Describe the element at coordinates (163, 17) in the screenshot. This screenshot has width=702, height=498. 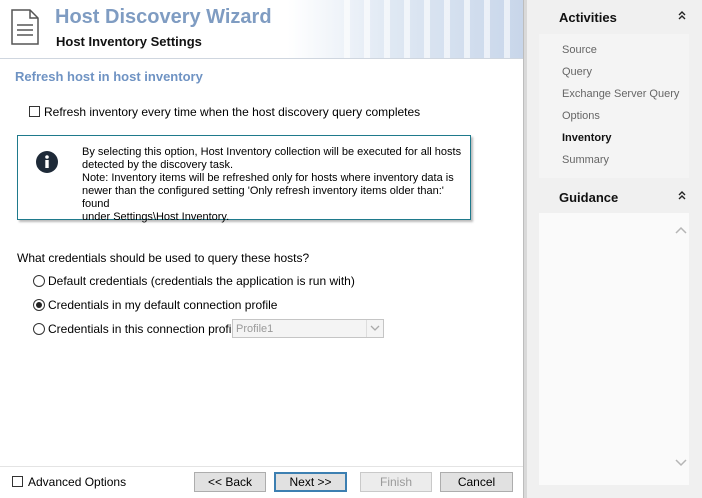
I see `wizard-title: Host Discovery Wizard` at that location.